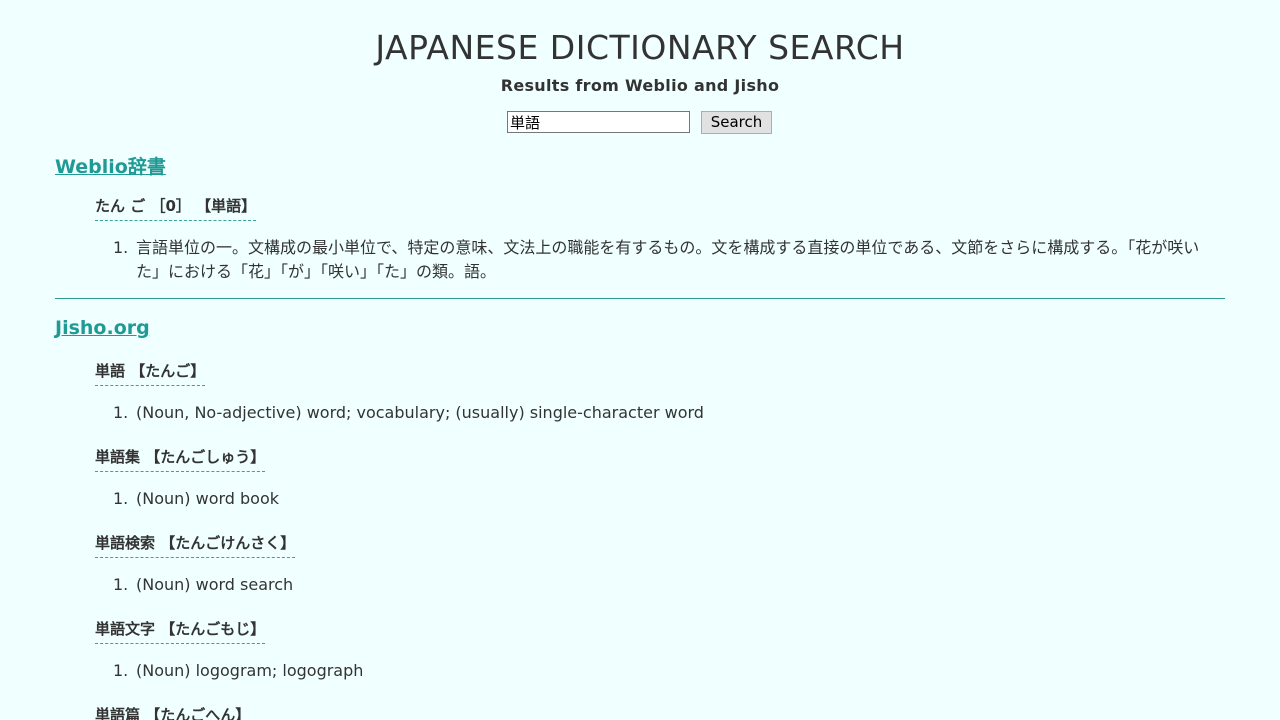  What do you see at coordinates (598, 122) in the screenshot?
I see `search-input` at bounding box center [598, 122].